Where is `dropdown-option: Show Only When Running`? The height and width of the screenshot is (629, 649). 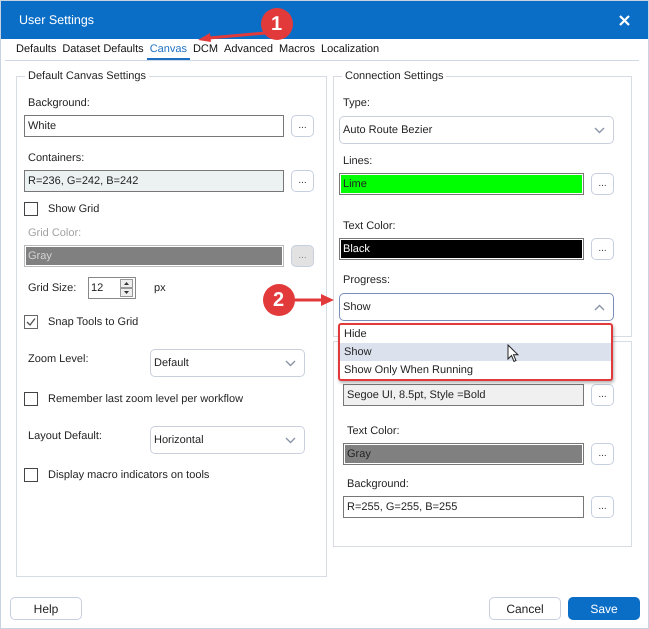
dropdown-option: Show Only When Running is located at coordinates (475, 370).